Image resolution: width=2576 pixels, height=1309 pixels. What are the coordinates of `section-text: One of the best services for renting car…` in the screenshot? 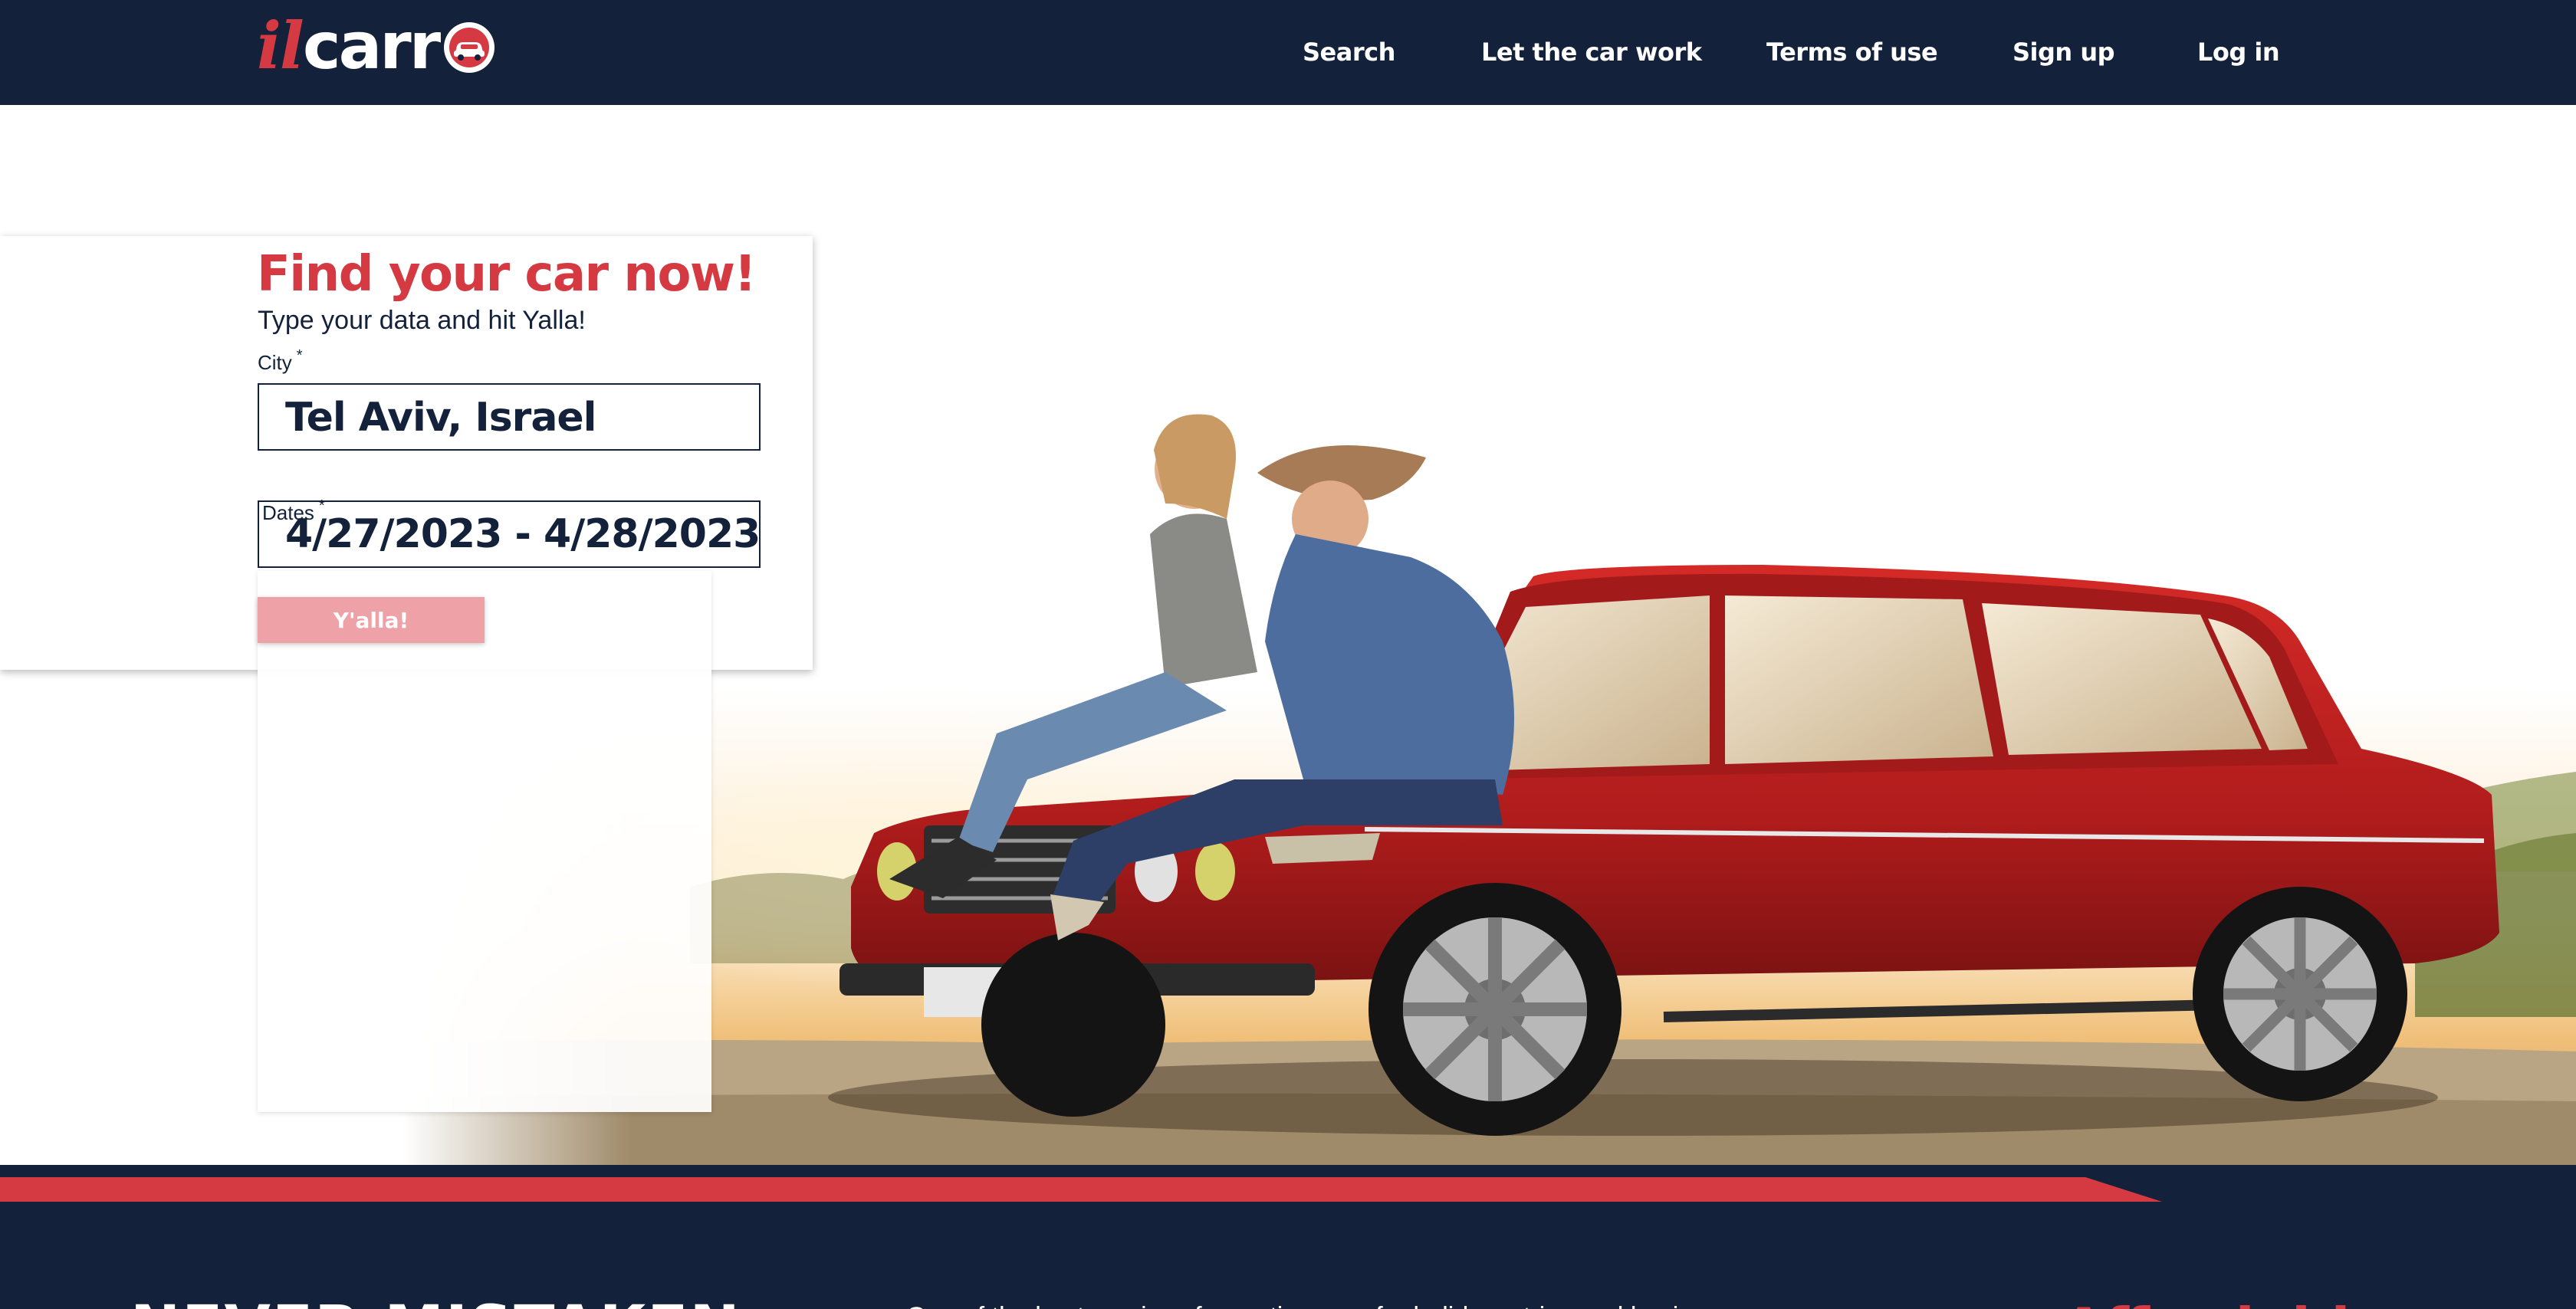 It's located at (1320, 1305).